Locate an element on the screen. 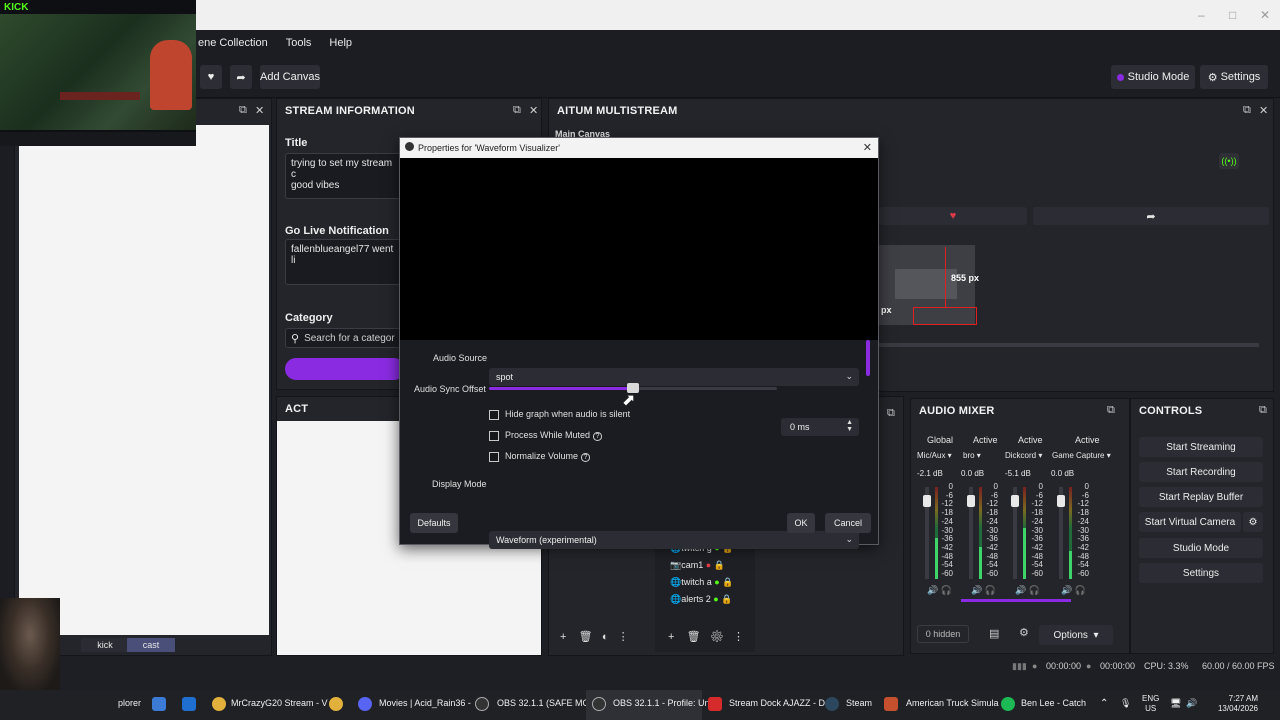 The height and width of the screenshot is (720, 1280). horizontal-scrollbar is located at coordinates (1069, 345).